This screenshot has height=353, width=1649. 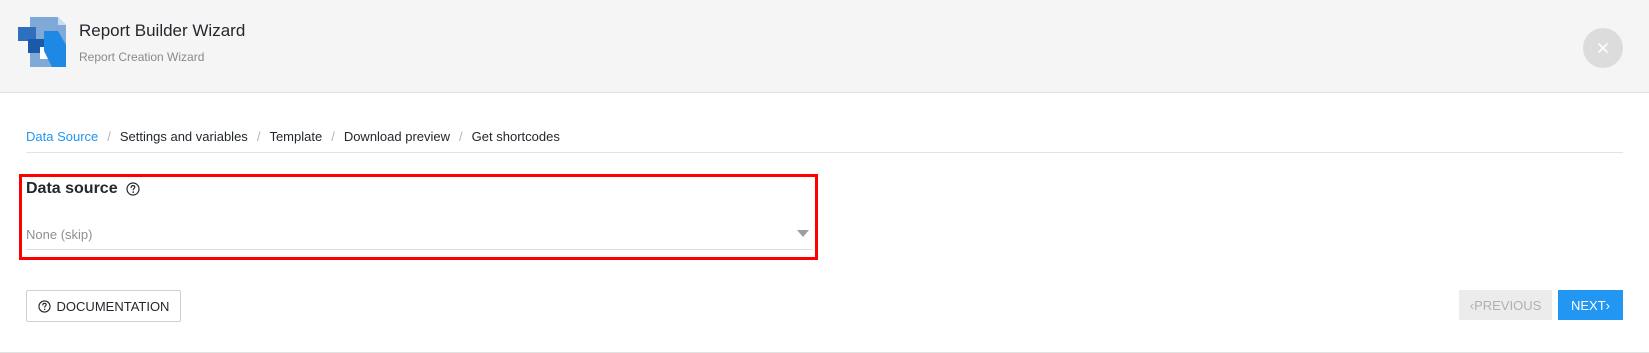 What do you see at coordinates (142, 57) in the screenshot?
I see `app-subtitle: Report Creation Wizard` at bounding box center [142, 57].